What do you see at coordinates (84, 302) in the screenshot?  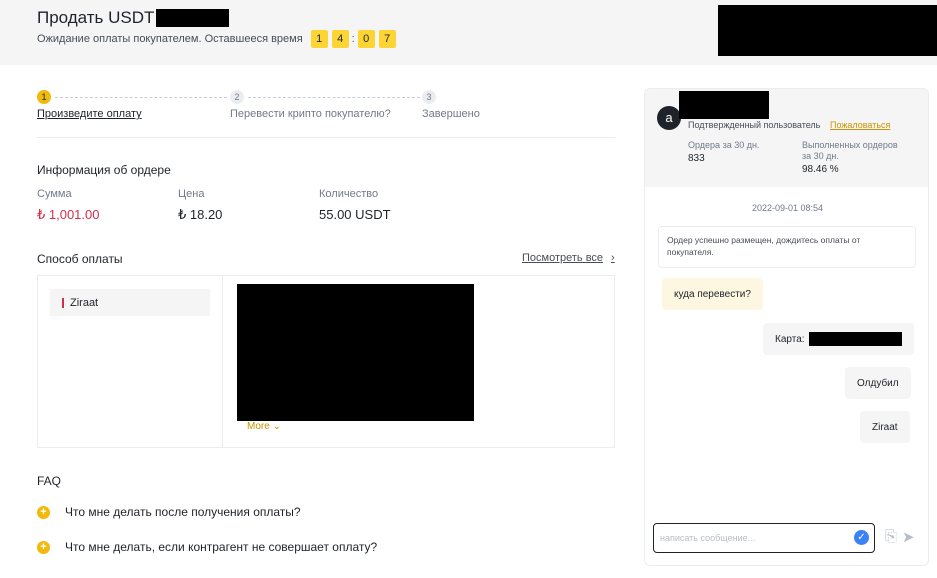 I see `payment-method-name: Ziraat` at bounding box center [84, 302].